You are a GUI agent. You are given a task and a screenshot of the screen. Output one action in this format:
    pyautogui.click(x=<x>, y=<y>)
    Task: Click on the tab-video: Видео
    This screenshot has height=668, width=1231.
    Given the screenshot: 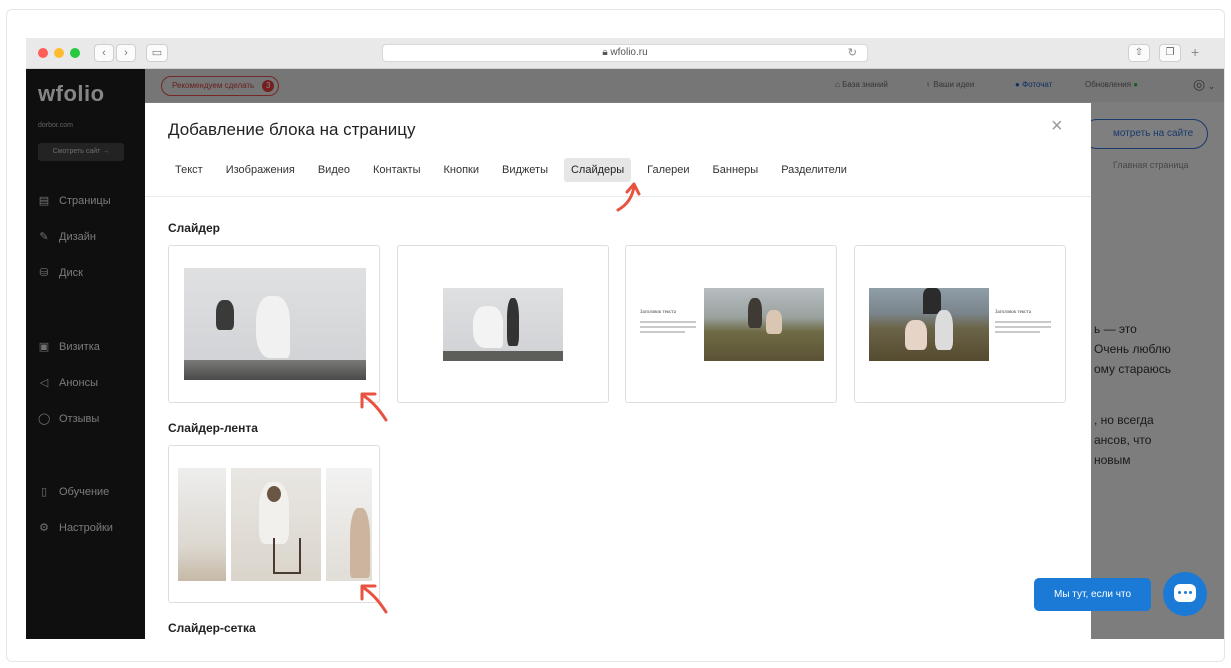 What is the action you would take?
    pyautogui.click(x=334, y=170)
    